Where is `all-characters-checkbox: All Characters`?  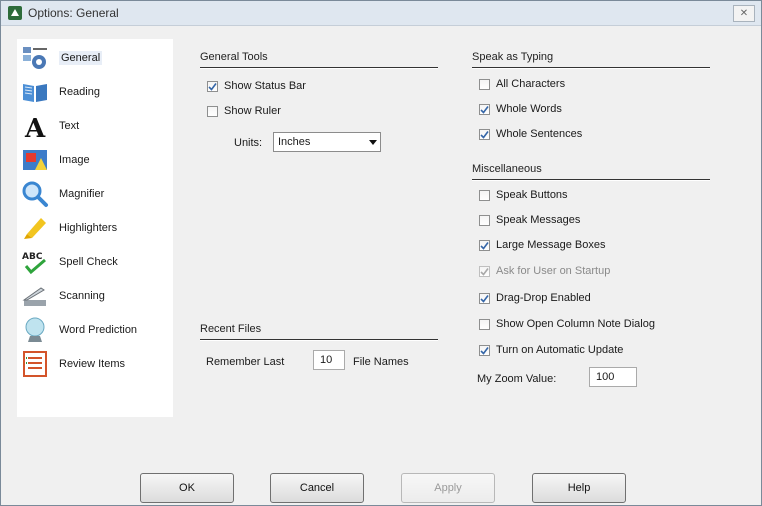 all-characters-checkbox: All Characters is located at coordinates (522, 84).